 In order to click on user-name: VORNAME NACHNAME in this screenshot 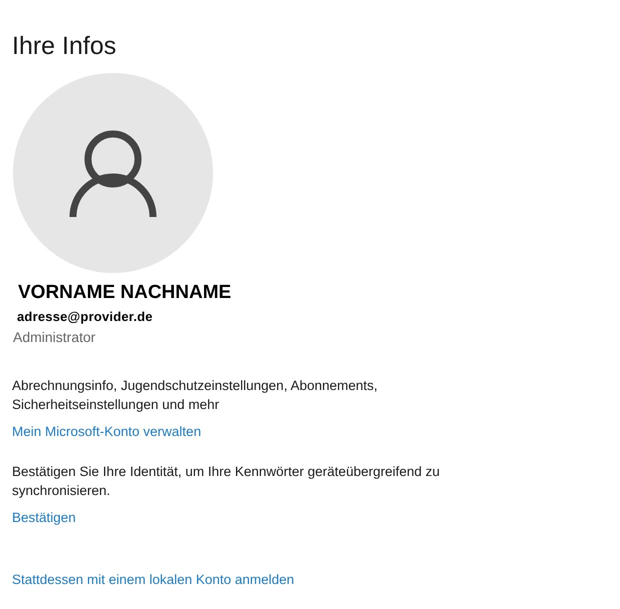, I will do `click(125, 293)`.